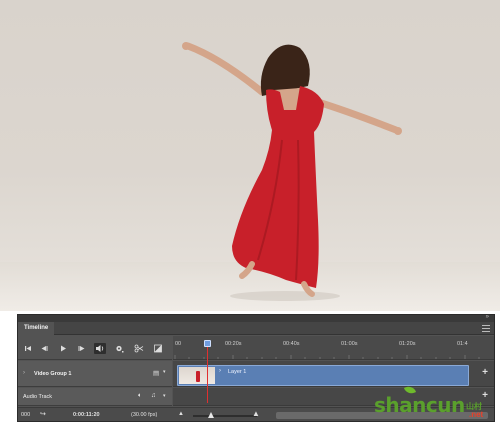 This screenshot has width=500, height=426. I want to click on track-header-audio: Audio Track 🔈︎ ♫ ▾, so click(95, 397).